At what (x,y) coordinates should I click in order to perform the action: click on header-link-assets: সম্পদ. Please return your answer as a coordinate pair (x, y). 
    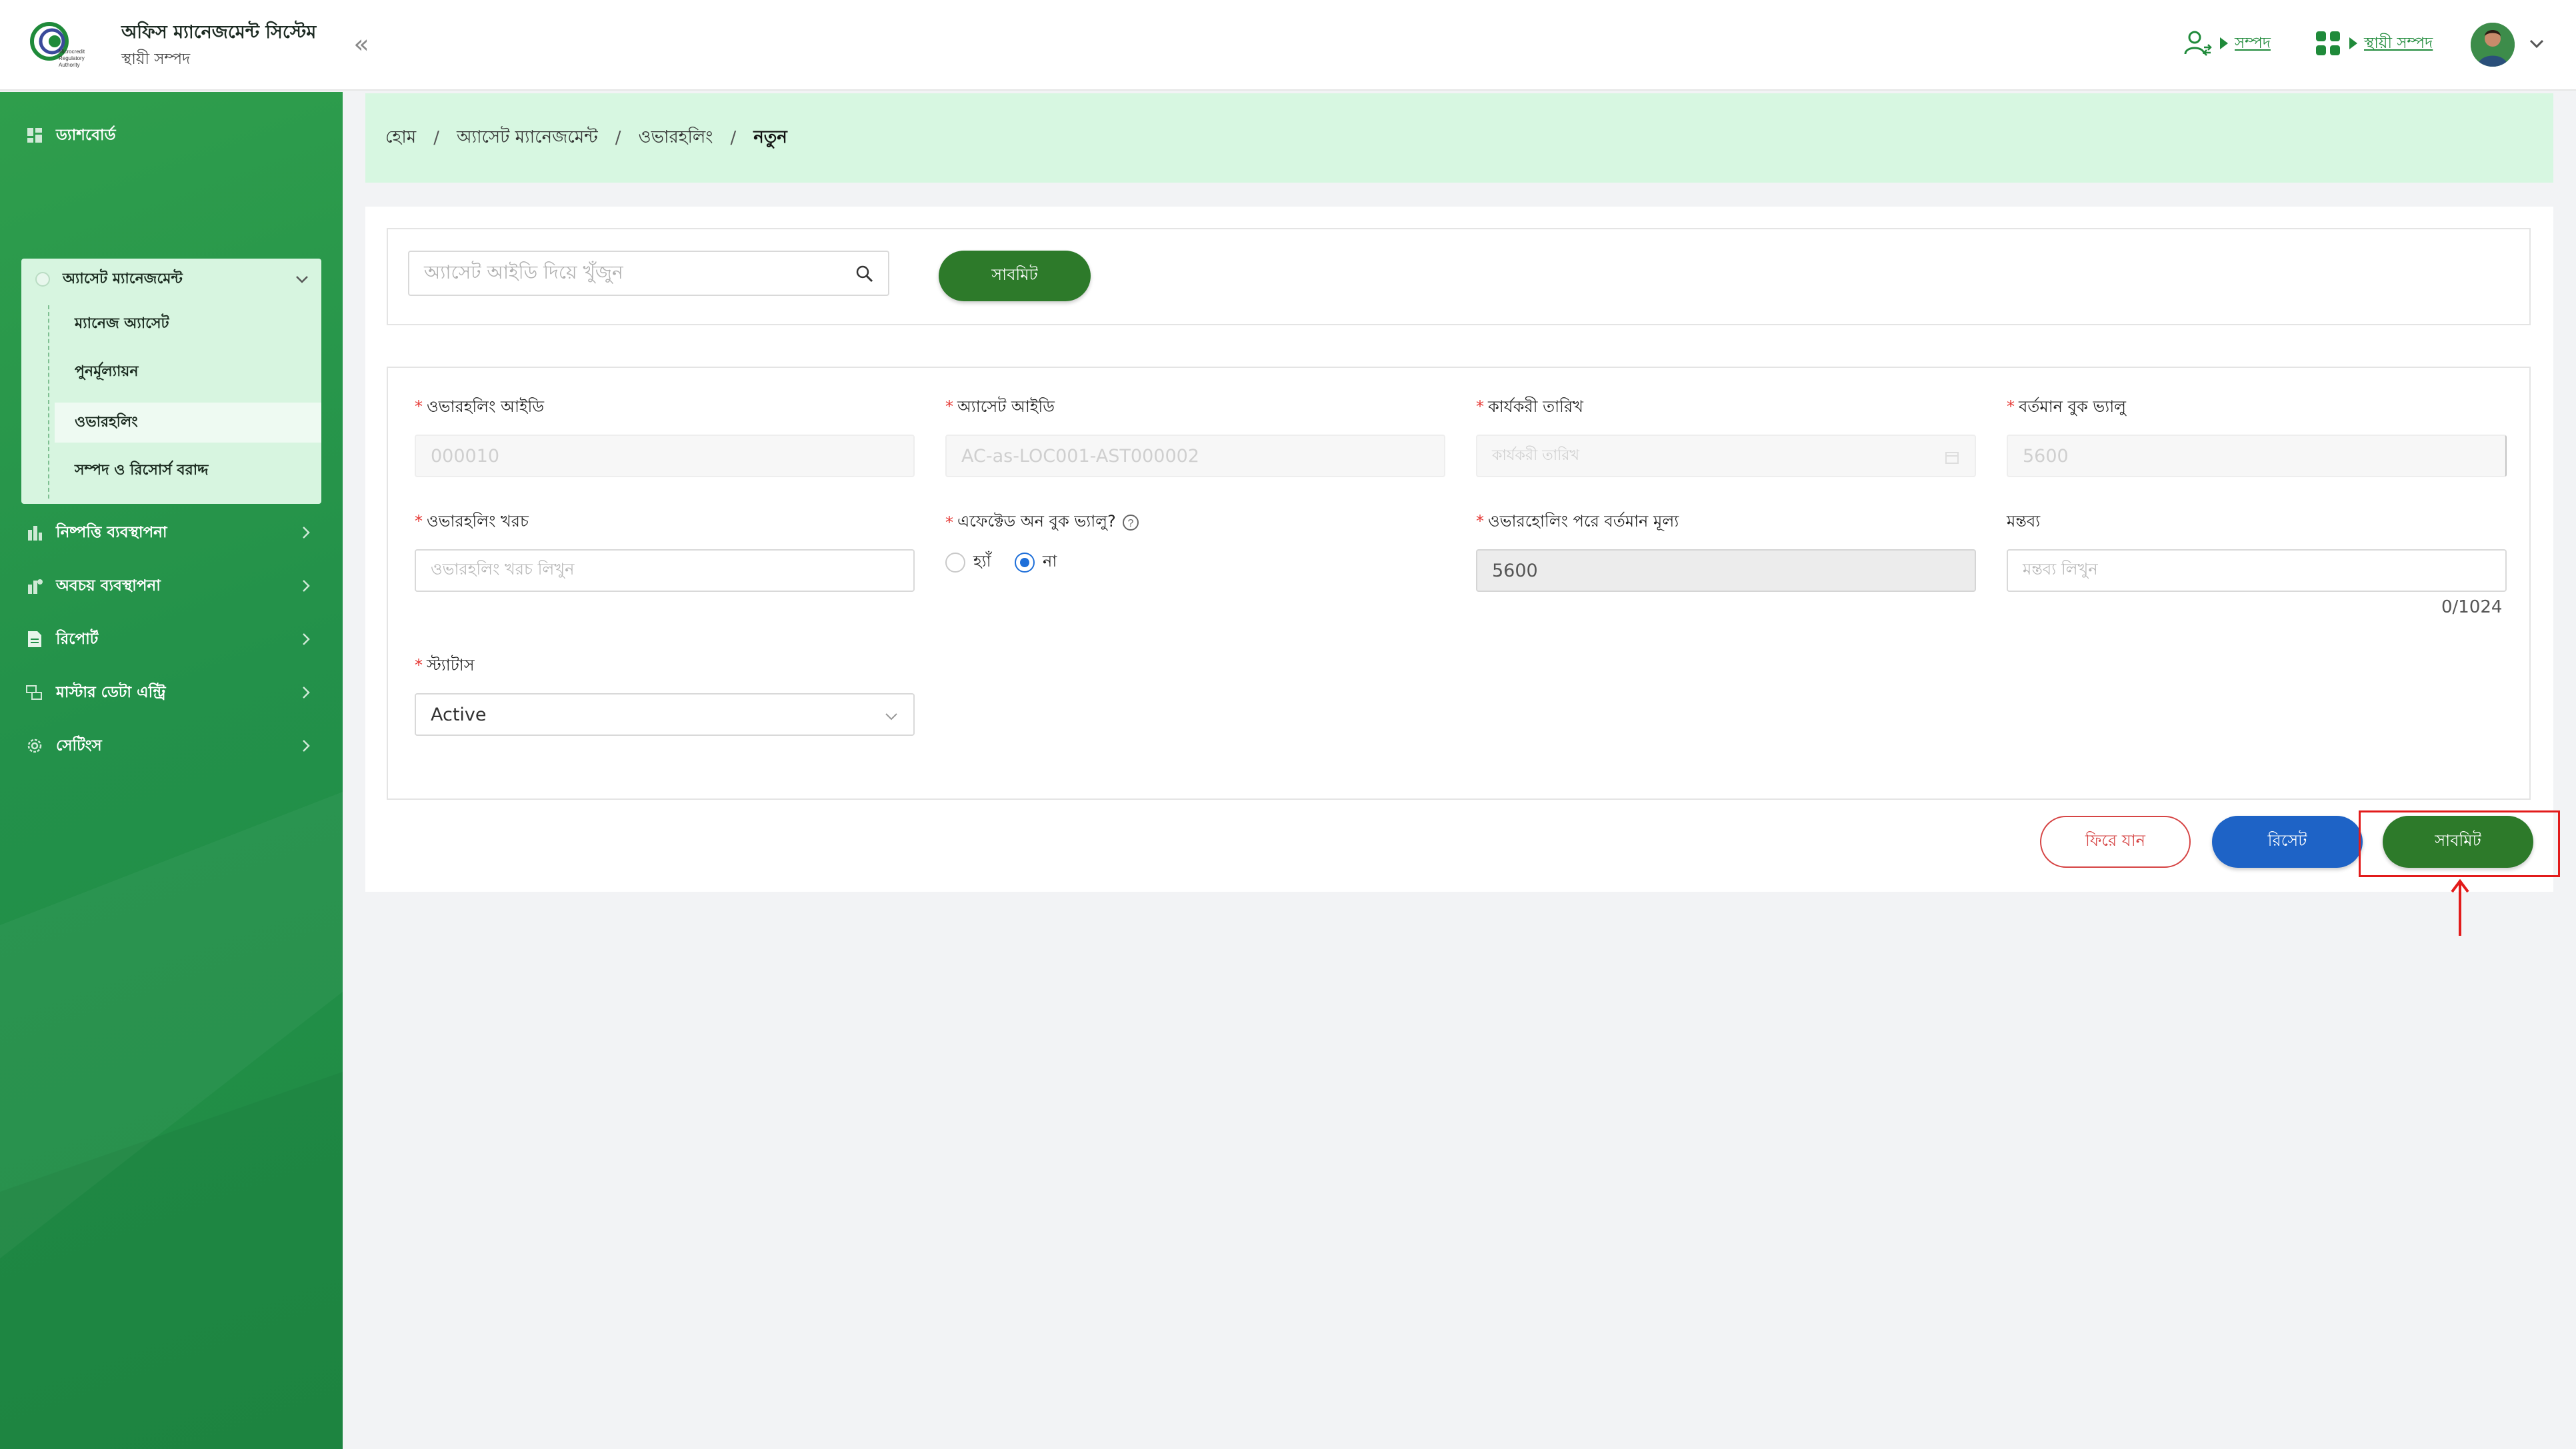
    Looking at the image, I should click on (2226, 43).